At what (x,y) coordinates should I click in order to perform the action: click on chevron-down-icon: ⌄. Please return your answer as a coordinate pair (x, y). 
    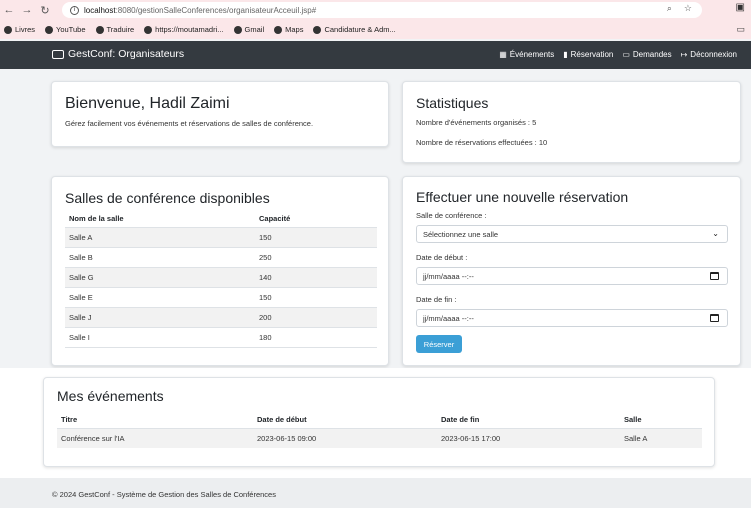
    Looking at the image, I should click on (715, 233).